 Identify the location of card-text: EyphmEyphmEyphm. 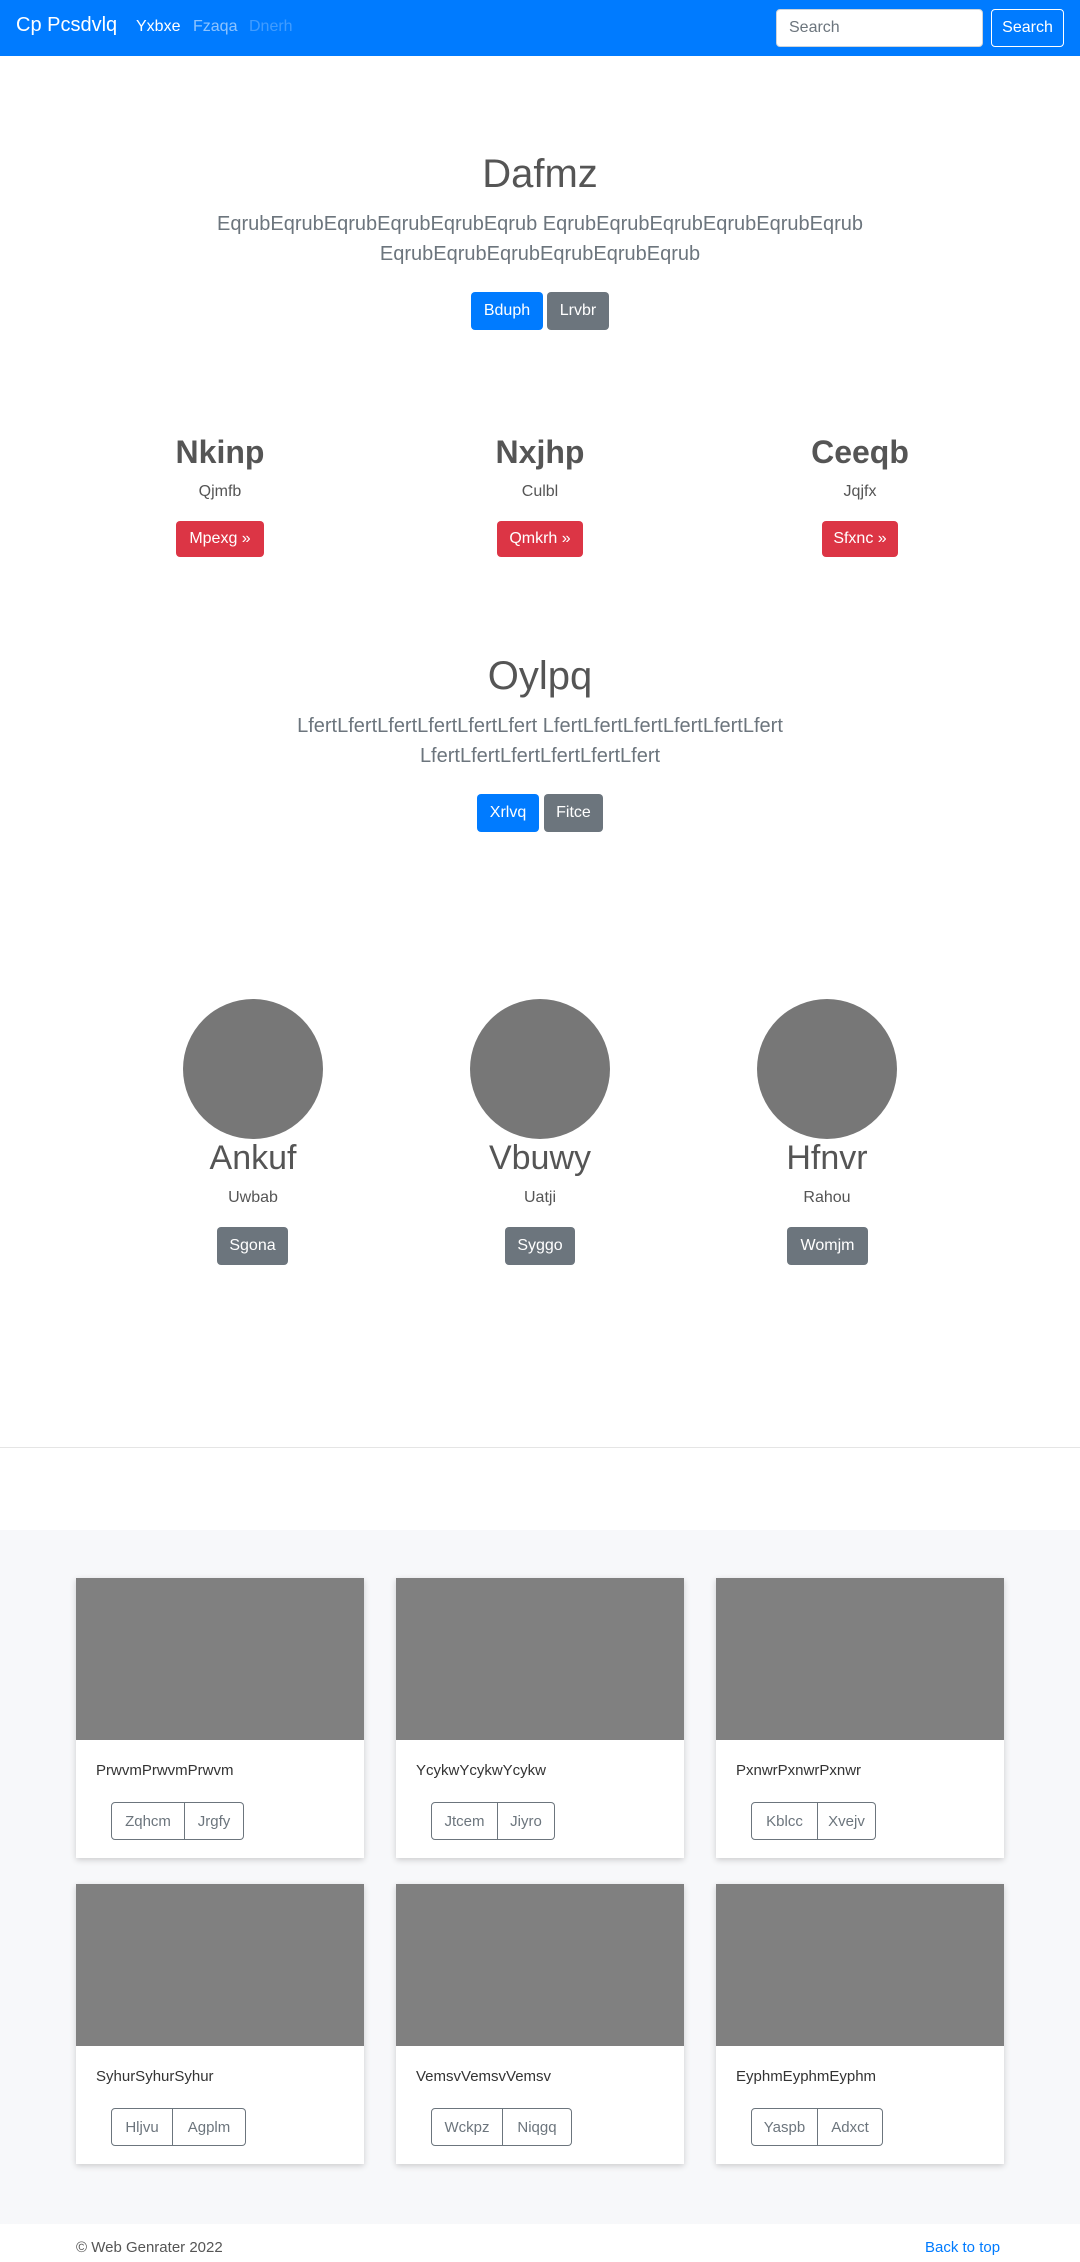
(806, 2076).